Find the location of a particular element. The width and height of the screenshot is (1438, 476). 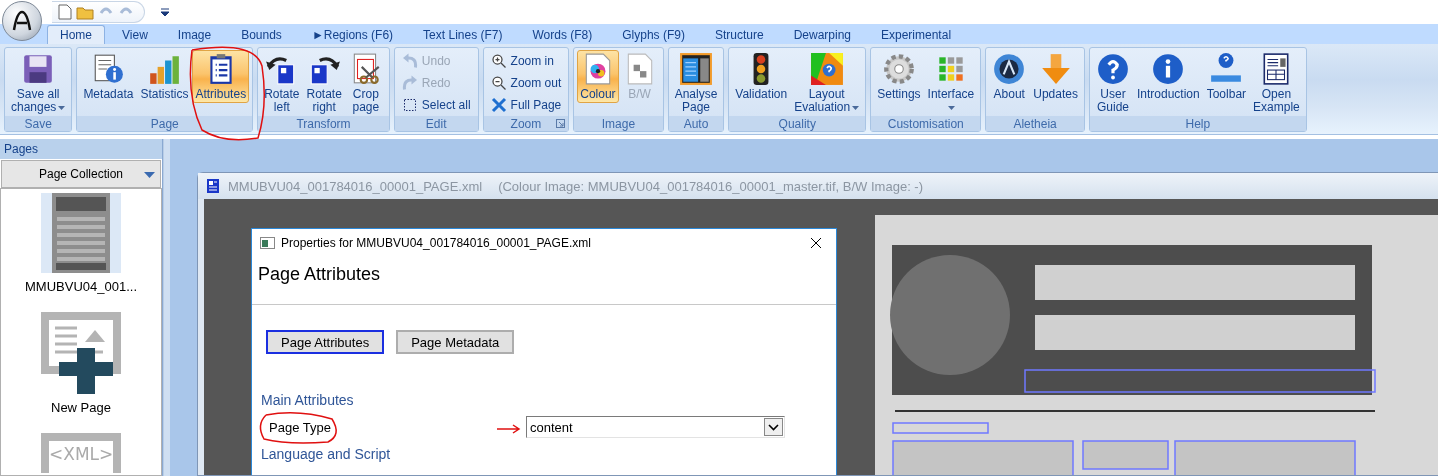

question-tile-icon is located at coordinates (826, 69).